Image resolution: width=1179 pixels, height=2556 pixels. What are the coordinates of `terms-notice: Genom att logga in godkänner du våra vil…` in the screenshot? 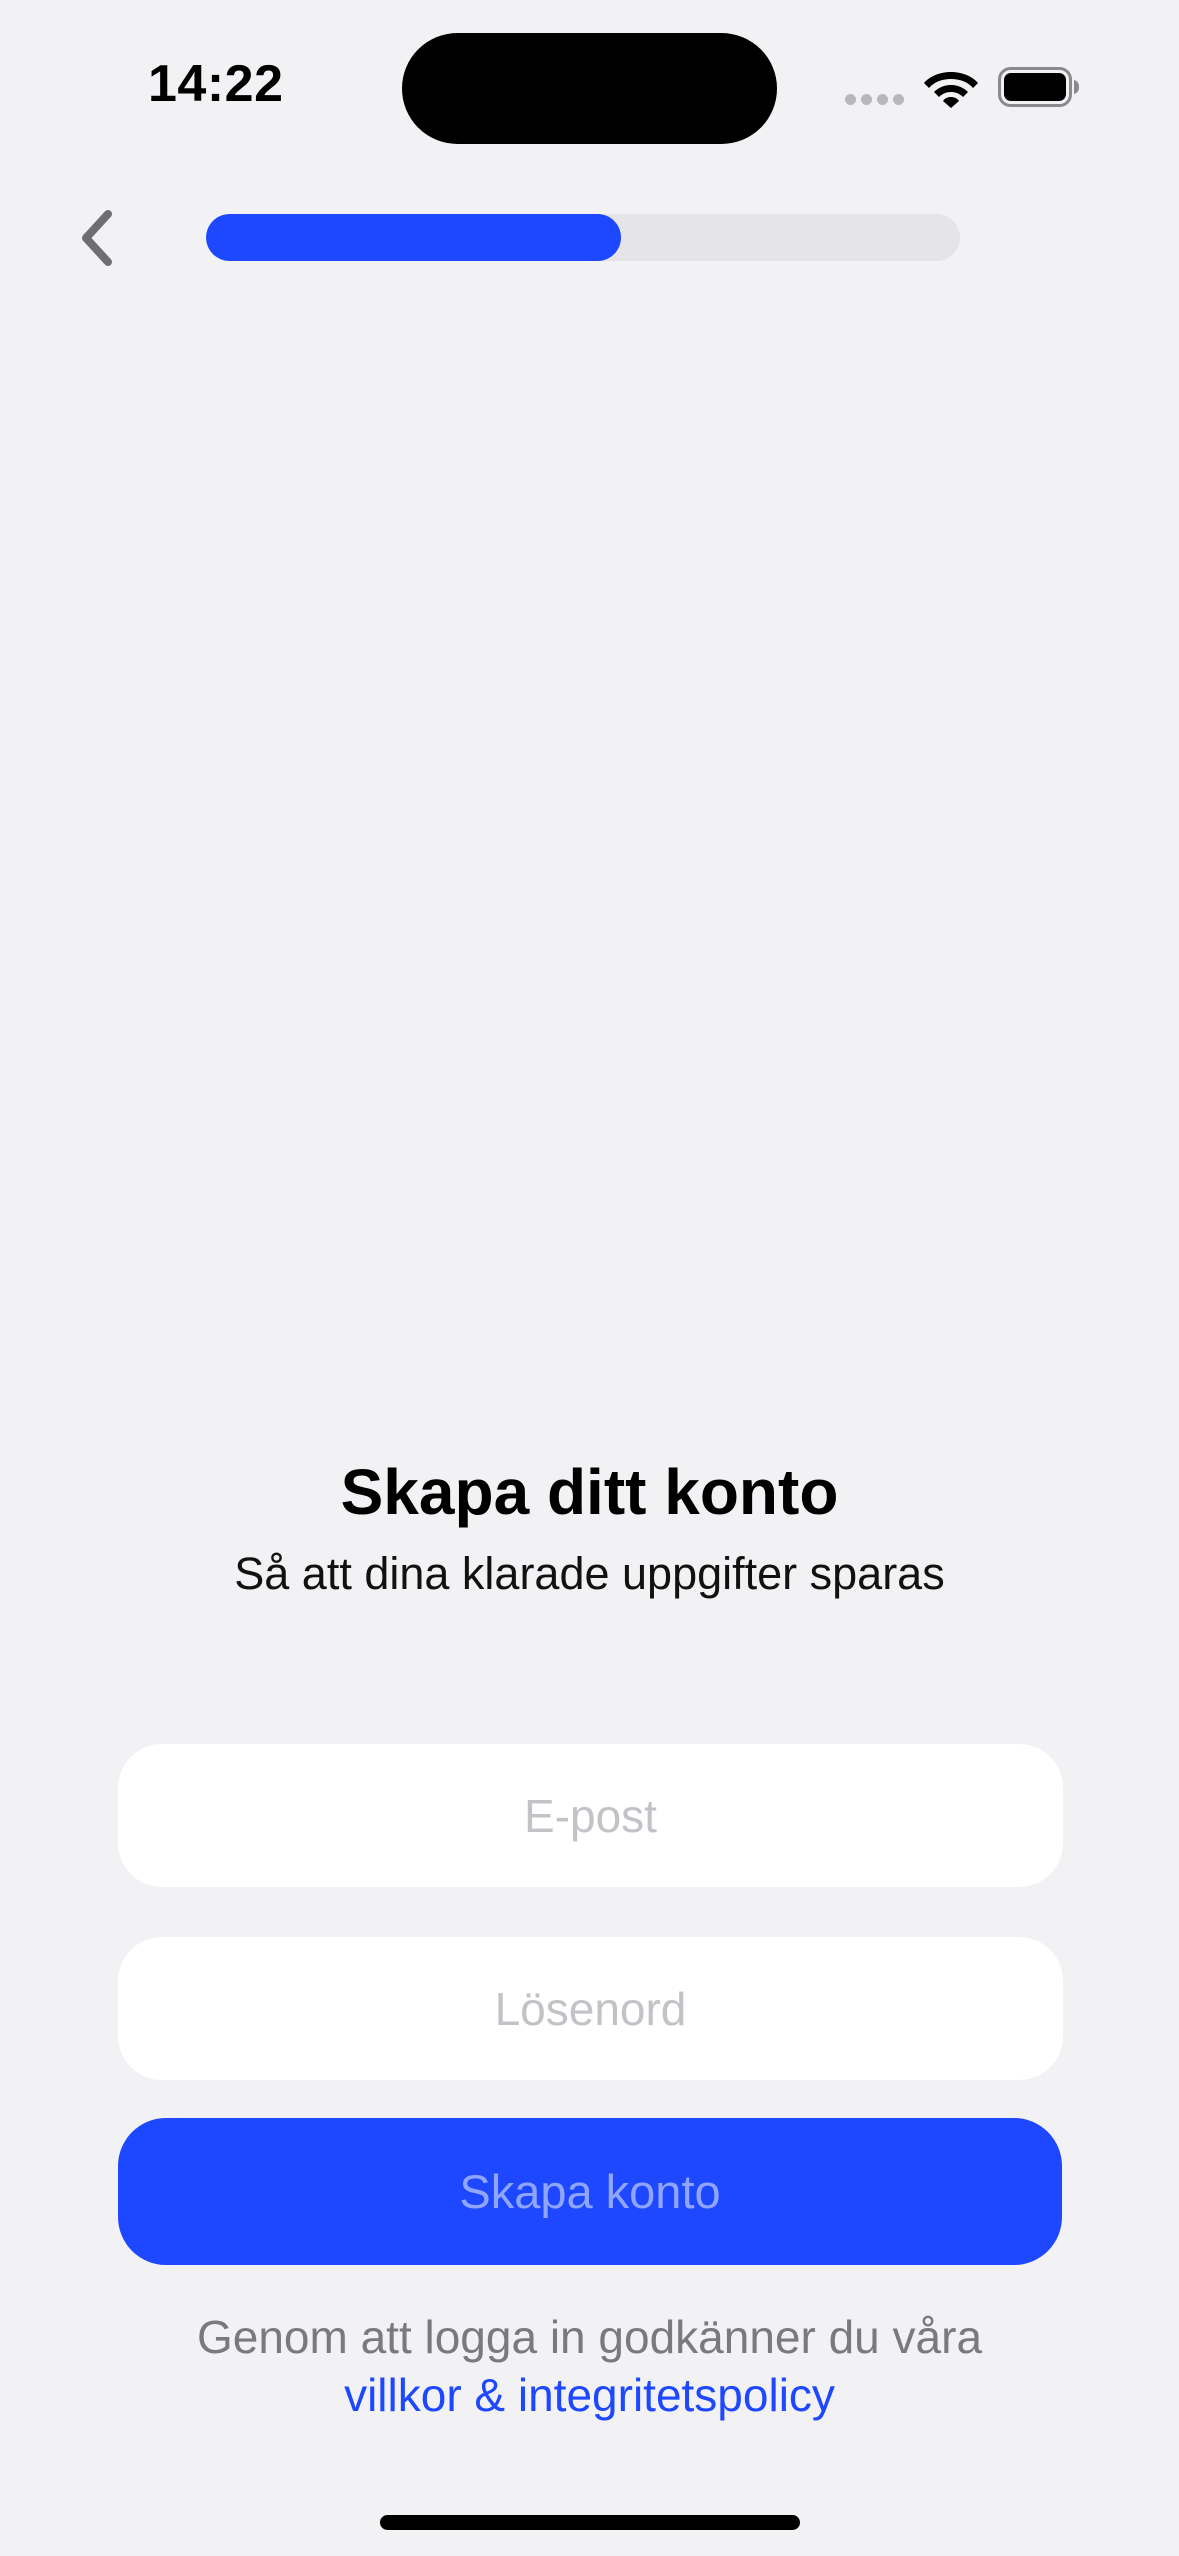 It's located at (589, 2366).